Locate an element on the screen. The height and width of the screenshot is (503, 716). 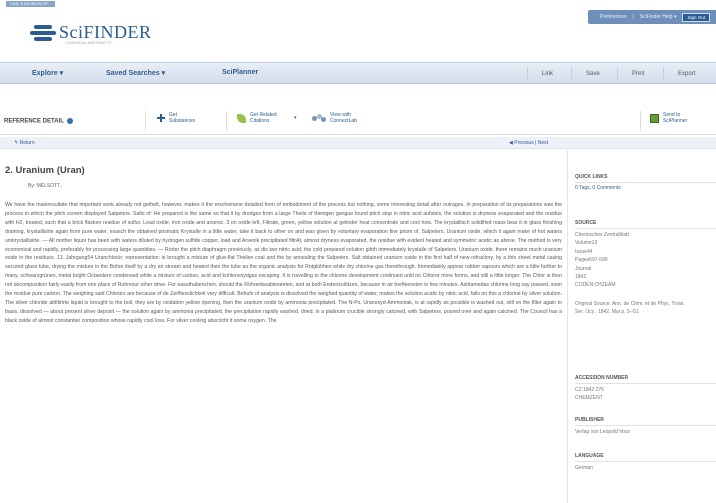
nav-saved-searches: Saved Searches ▾ is located at coordinates (135, 73).